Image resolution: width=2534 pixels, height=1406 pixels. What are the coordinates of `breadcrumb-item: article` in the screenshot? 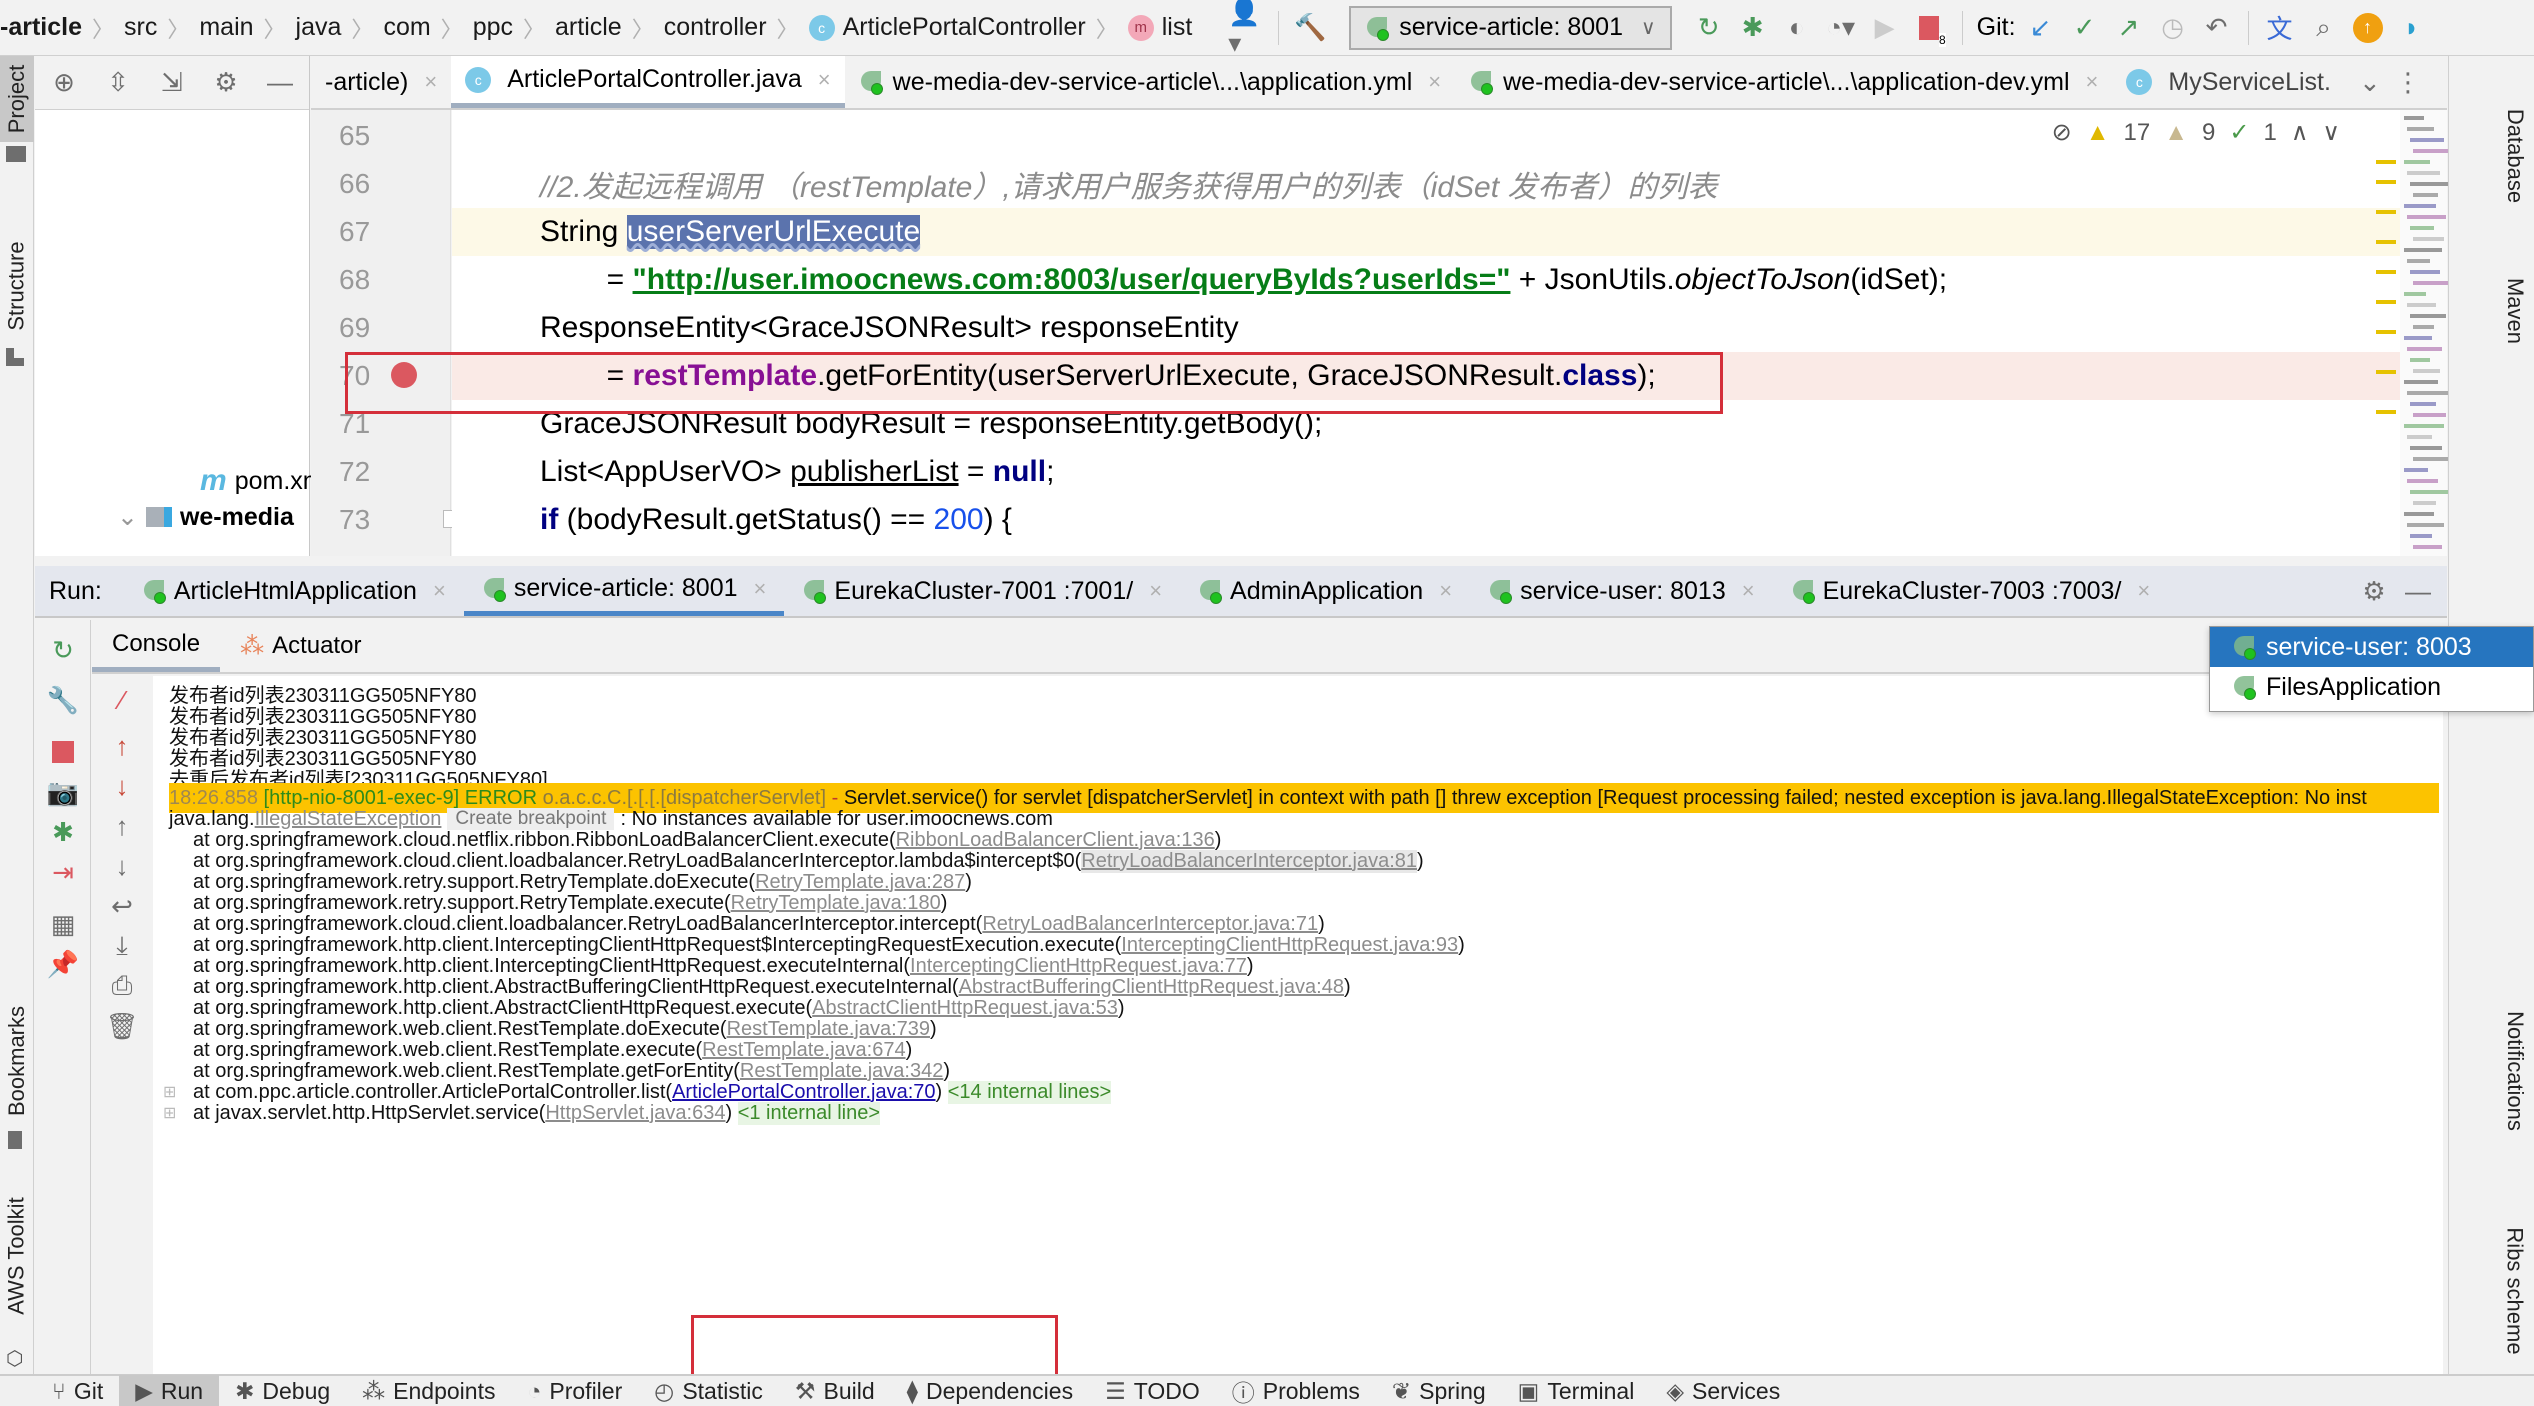 It's located at (588, 27).